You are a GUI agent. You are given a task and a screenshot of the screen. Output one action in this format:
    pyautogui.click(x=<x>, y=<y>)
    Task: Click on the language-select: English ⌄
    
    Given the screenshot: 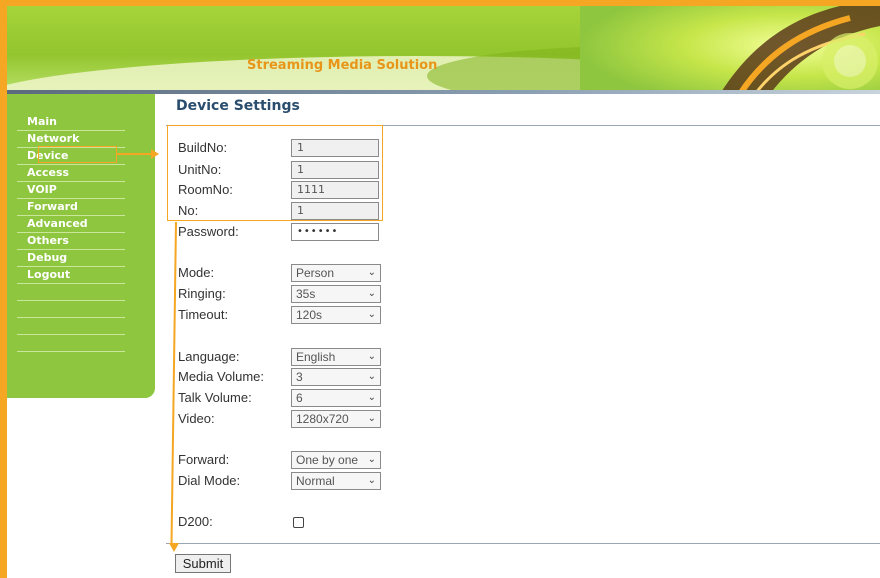 What is the action you would take?
    pyautogui.click(x=336, y=357)
    